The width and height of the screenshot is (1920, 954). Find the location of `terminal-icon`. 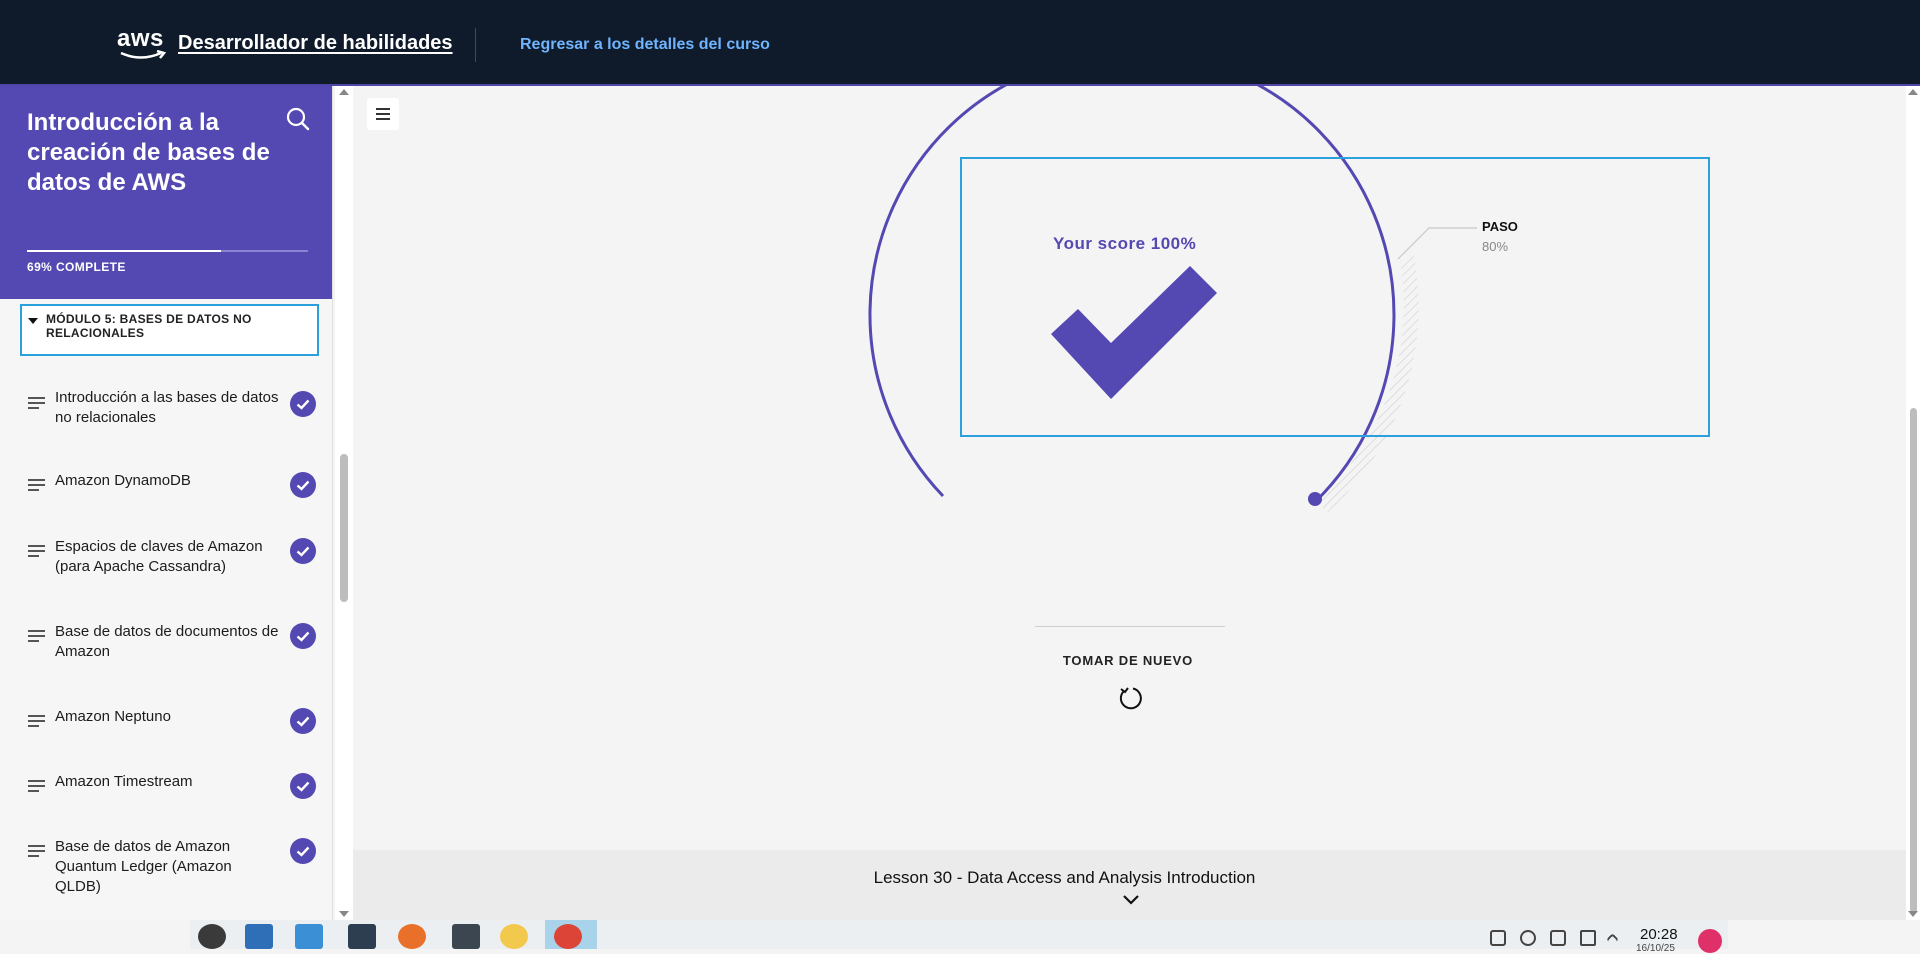

terminal-icon is located at coordinates (466, 936).